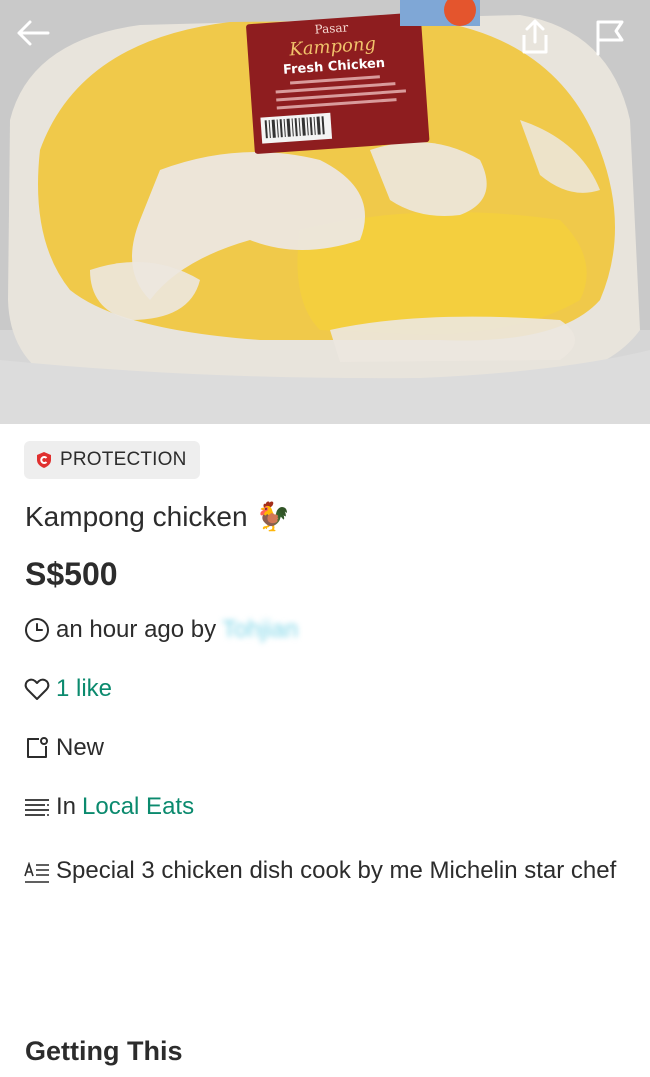 This screenshot has width=650, height=1077. Describe the element at coordinates (66, 806) in the screenshot. I see `category-prefix: In` at that location.